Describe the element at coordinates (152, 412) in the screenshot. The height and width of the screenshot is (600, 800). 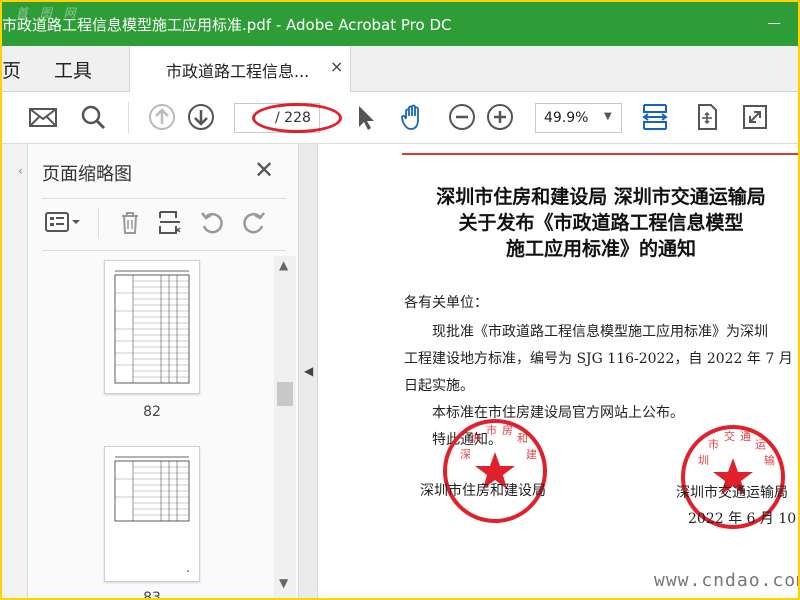
I see `thumbnail-page-number: 82` at that location.